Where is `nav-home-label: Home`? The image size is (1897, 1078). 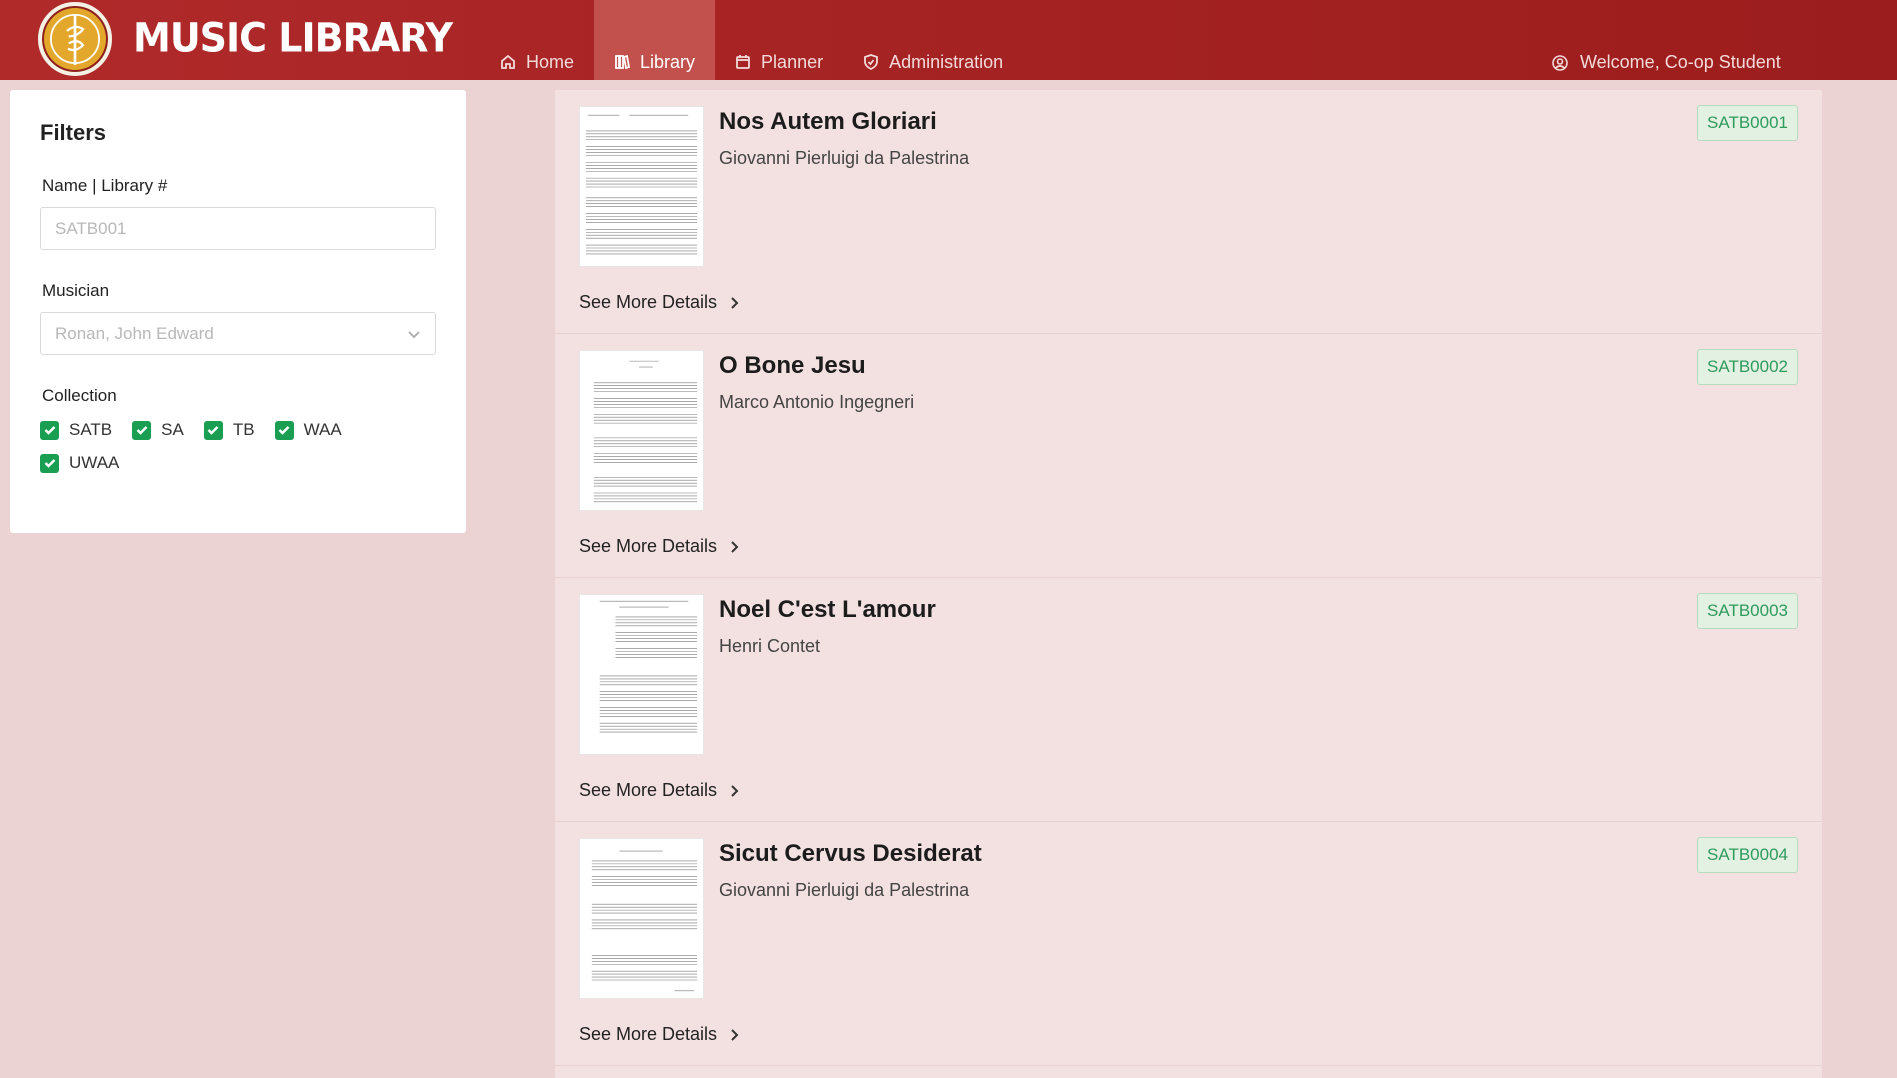
nav-home-label: Home is located at coordinates (550, 62).